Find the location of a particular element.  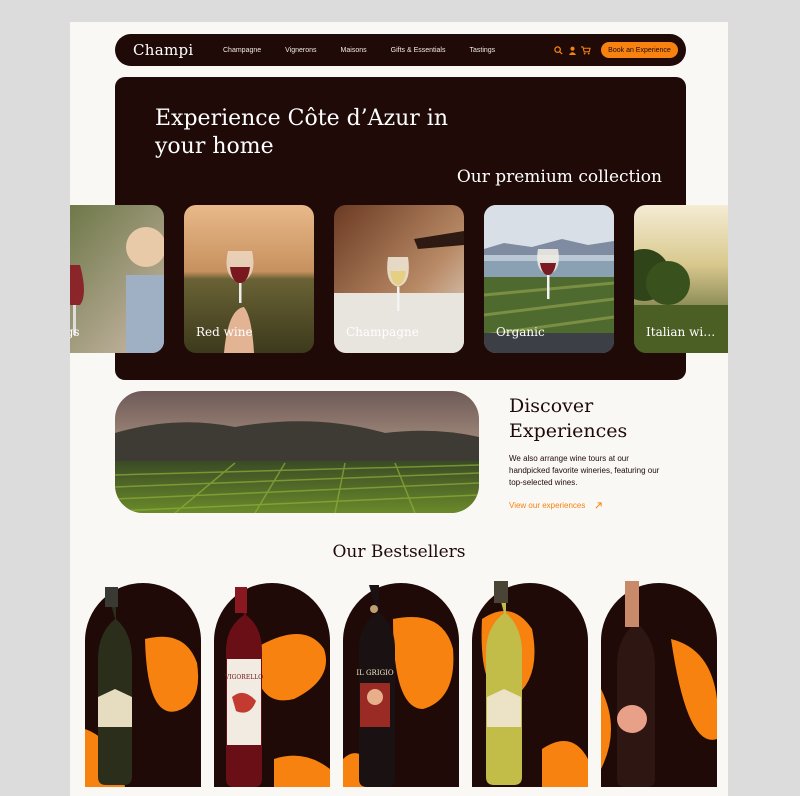

collection-heading: Our premium collection is located at coordinates (559, 177).